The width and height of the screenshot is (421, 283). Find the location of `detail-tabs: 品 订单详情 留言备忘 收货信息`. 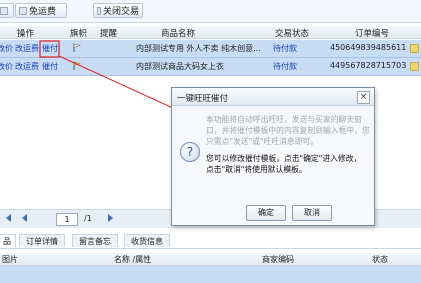

detail-tabs: 品 订单详情 留言备忘 收货信息 is located at coordinates (210, 241).